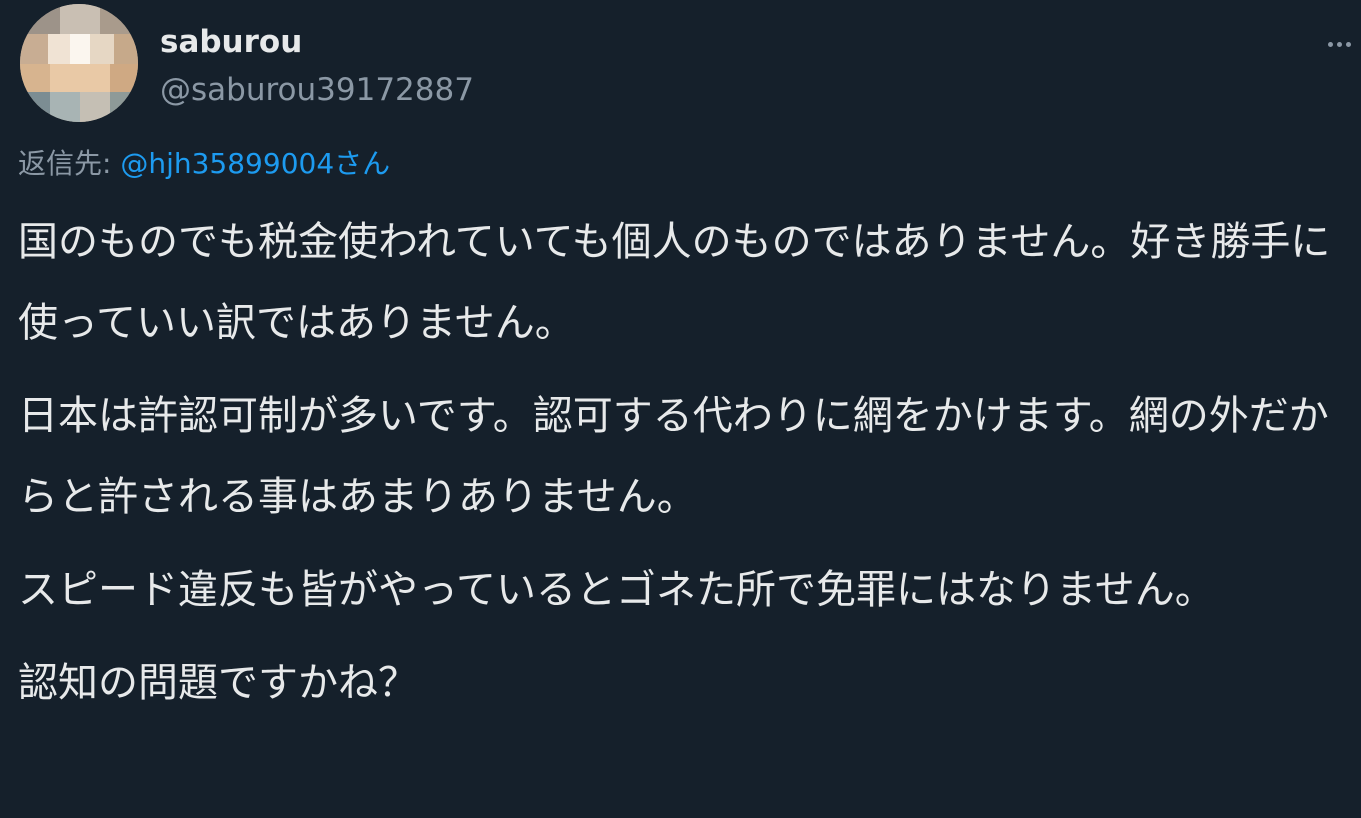 Image resolution: width=1361 pixels, height=818 pixels. Describe the element at coordinates (317, 90) in the screenshot. I see `author-handle: @saburou39172887` at that location.